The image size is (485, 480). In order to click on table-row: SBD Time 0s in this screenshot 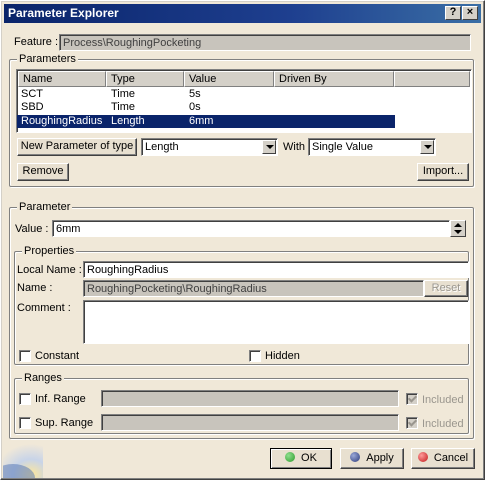, I will do `click(206, 107)`.